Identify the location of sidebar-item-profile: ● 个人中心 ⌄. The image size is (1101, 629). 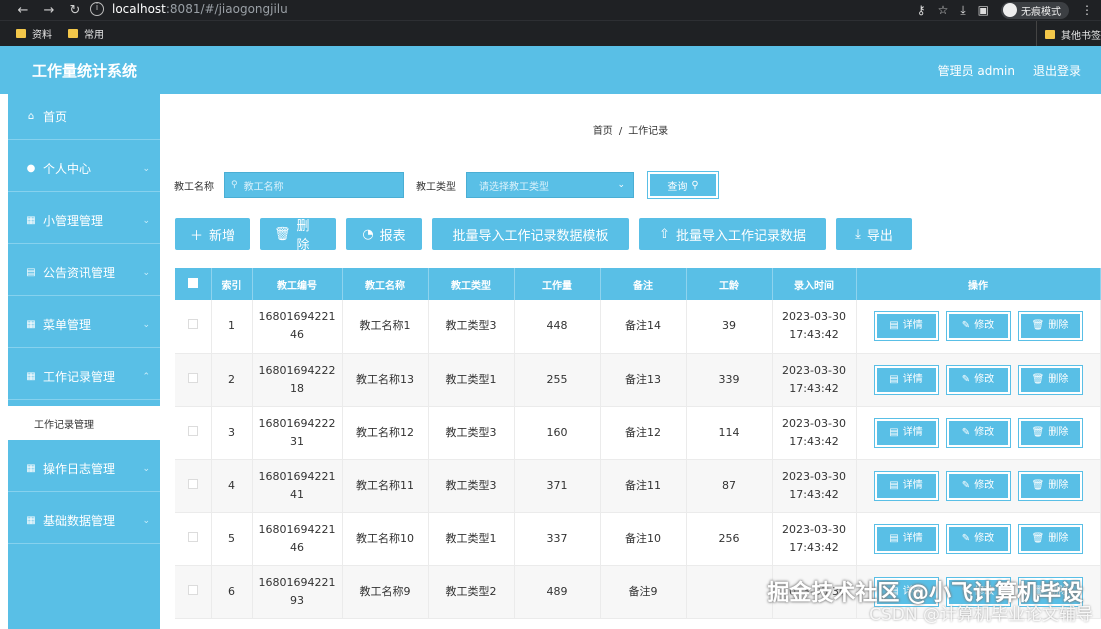
(84, 169).